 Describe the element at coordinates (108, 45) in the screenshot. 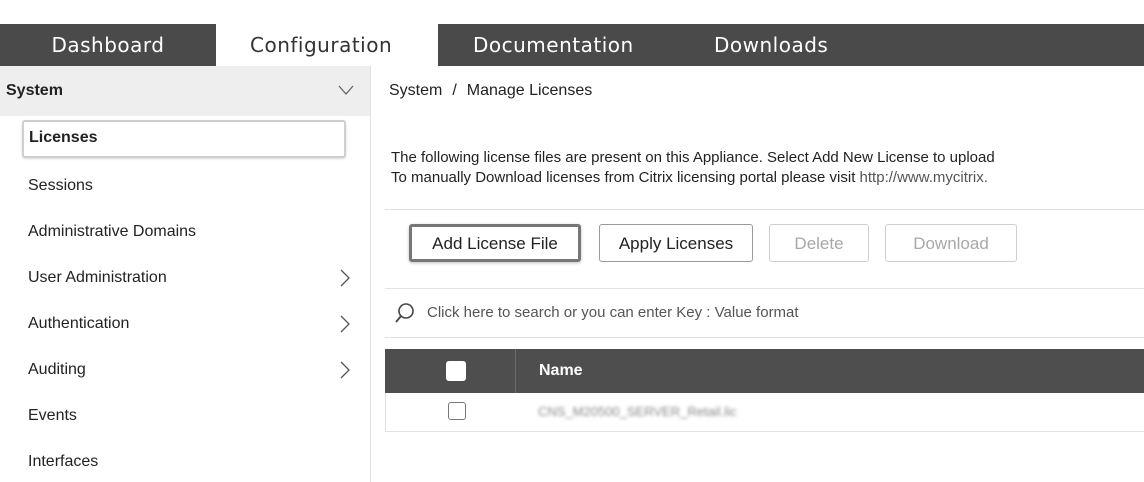

I see `tab-dashboard: Dashboard` at that location.